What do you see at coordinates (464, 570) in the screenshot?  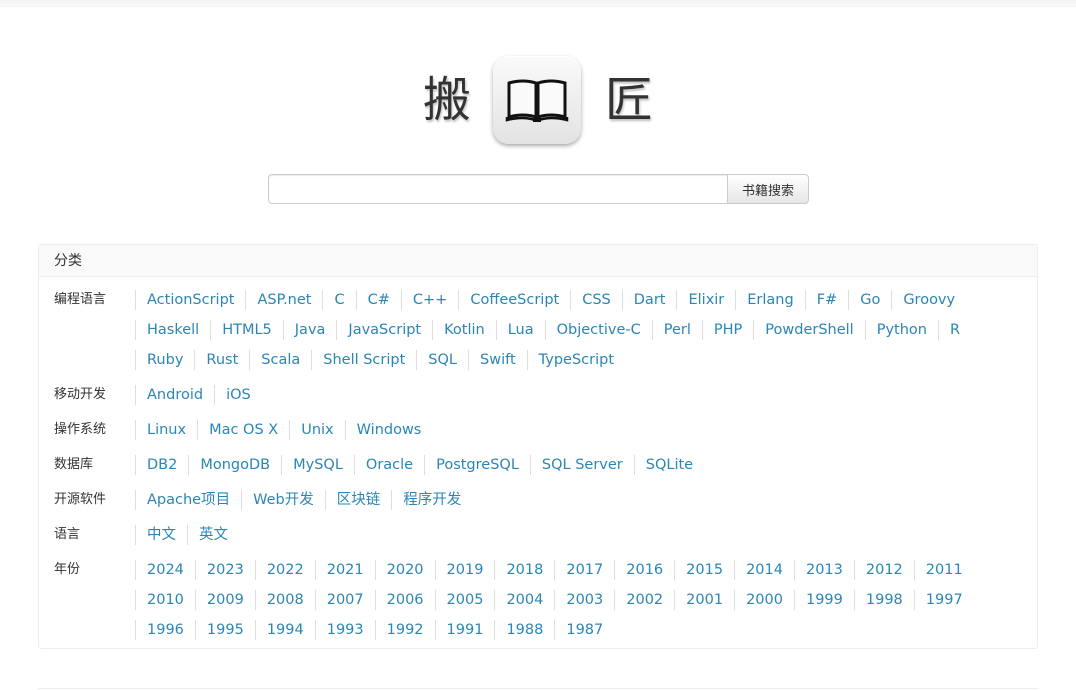 I see `category-link: 2019` at bounding box center [464, 570].